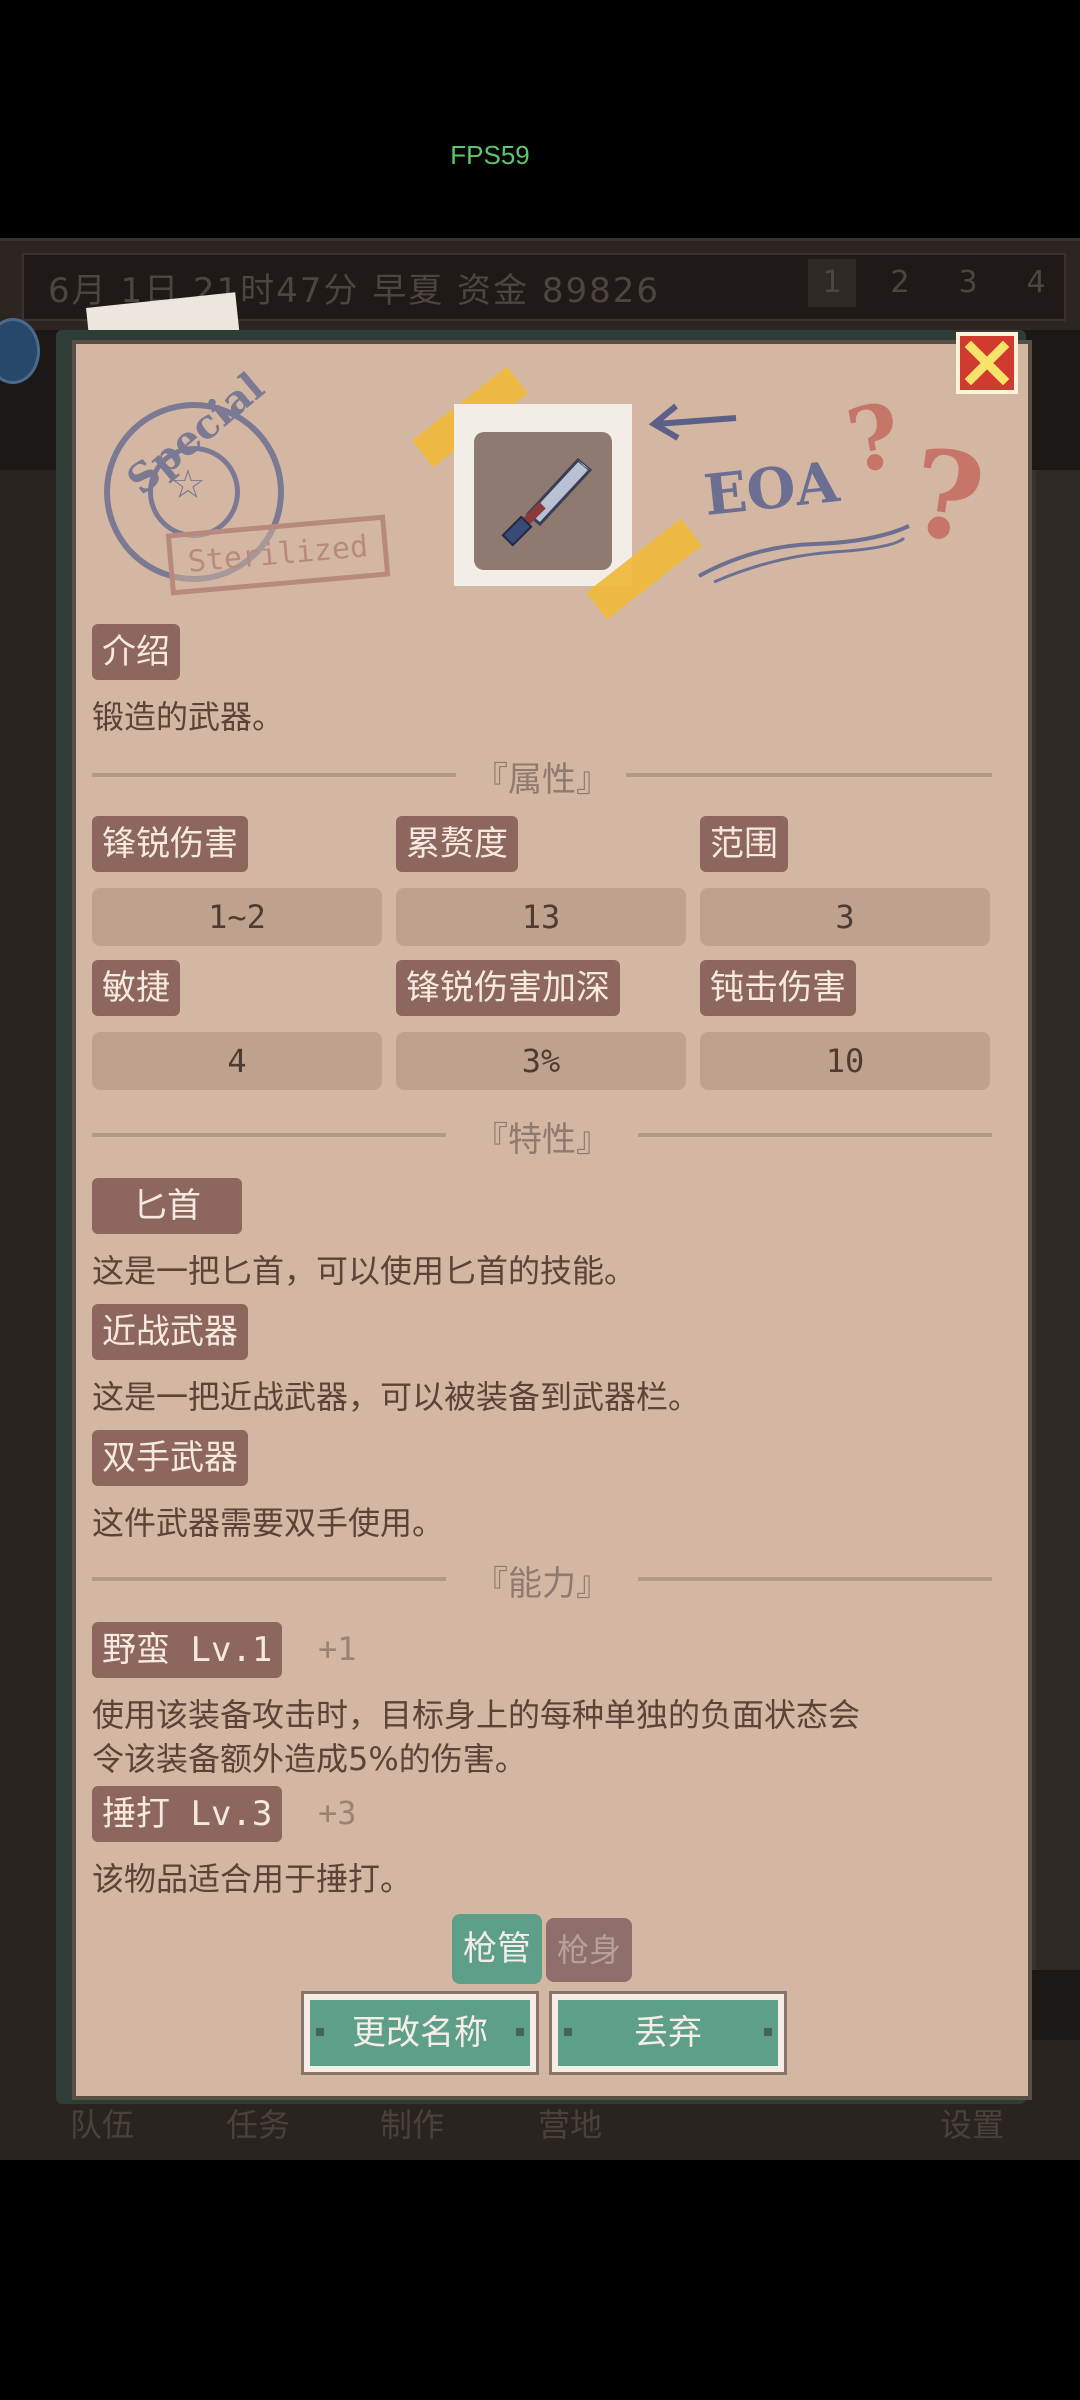 This screenshot has width=1080, height=2400. I want to click on trait-text-two-handed: 这件武器需要双手使用。, so click(268, 1523).